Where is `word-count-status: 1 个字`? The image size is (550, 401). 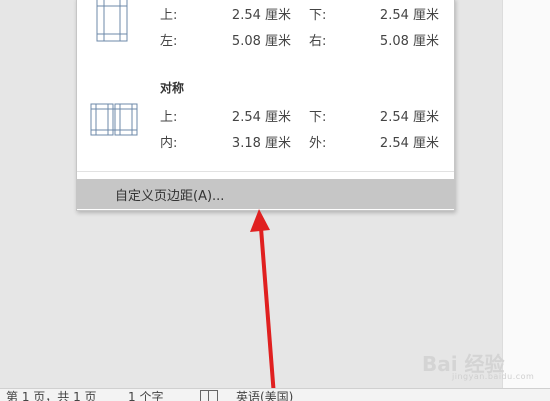 word-count-status: 1 个字 is located at coordinates (145, 395).